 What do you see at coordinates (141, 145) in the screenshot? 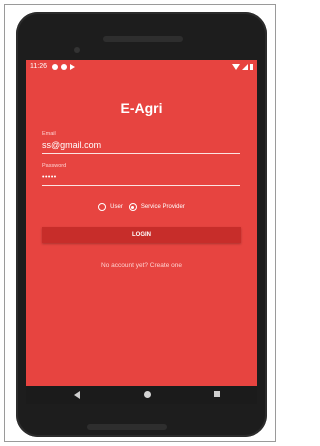
I see `email-field` at bounding box center [141, 145].